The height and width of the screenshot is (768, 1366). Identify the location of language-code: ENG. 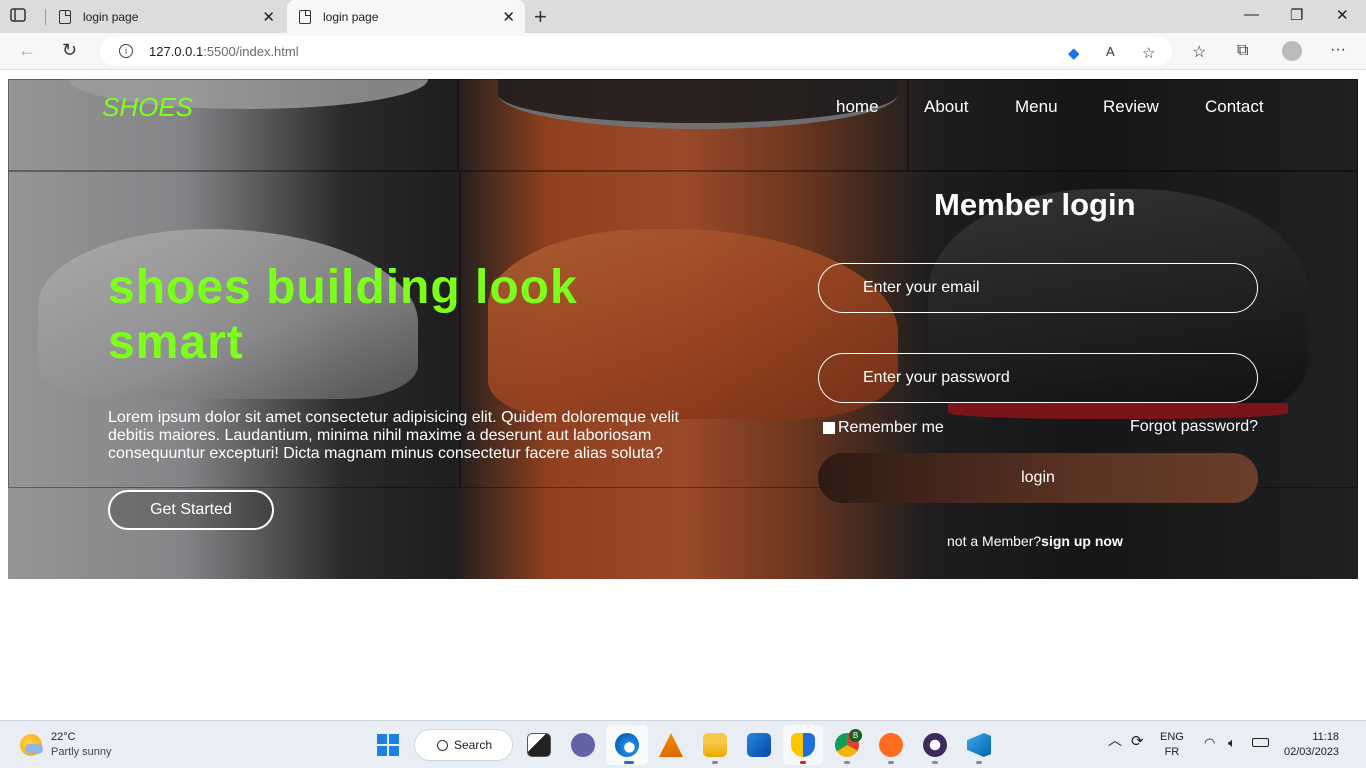
(1172, 737).